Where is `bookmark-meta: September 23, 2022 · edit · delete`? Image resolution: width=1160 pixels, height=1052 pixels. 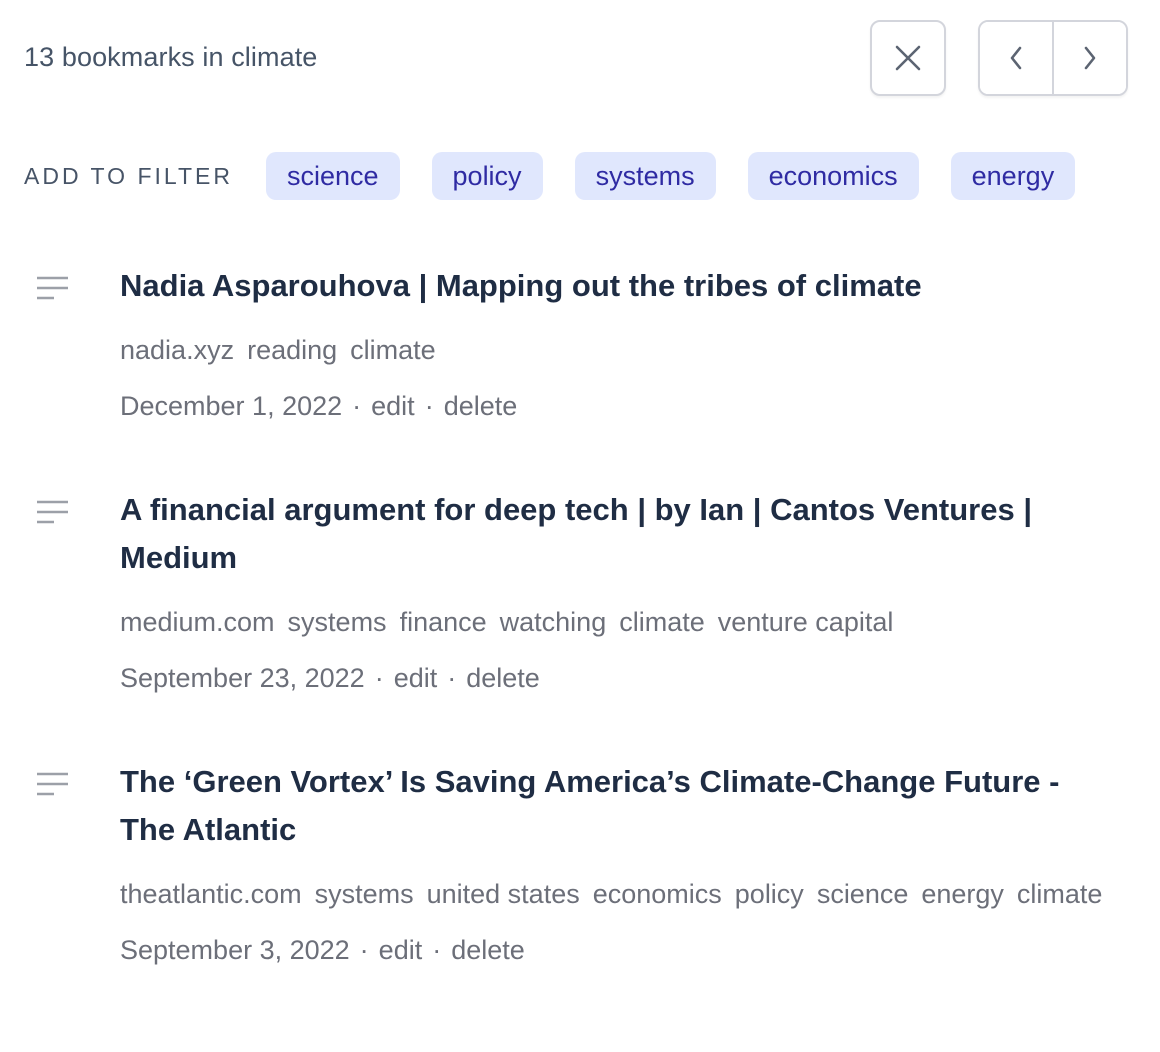
bookmark-meta: September 23, 2022 · edit · delete is located at coordinates (640, 678).